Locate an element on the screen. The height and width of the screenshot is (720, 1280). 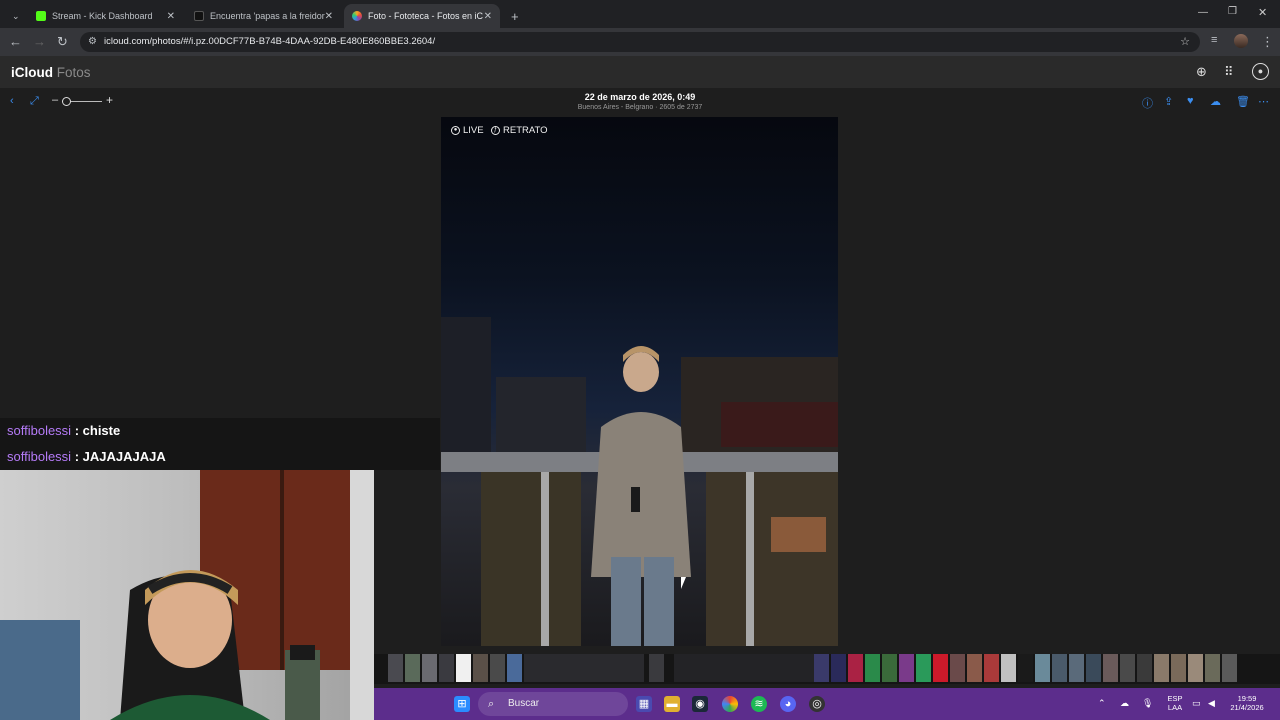
zoom-out-icon: – is located at coordinates (55, 100).